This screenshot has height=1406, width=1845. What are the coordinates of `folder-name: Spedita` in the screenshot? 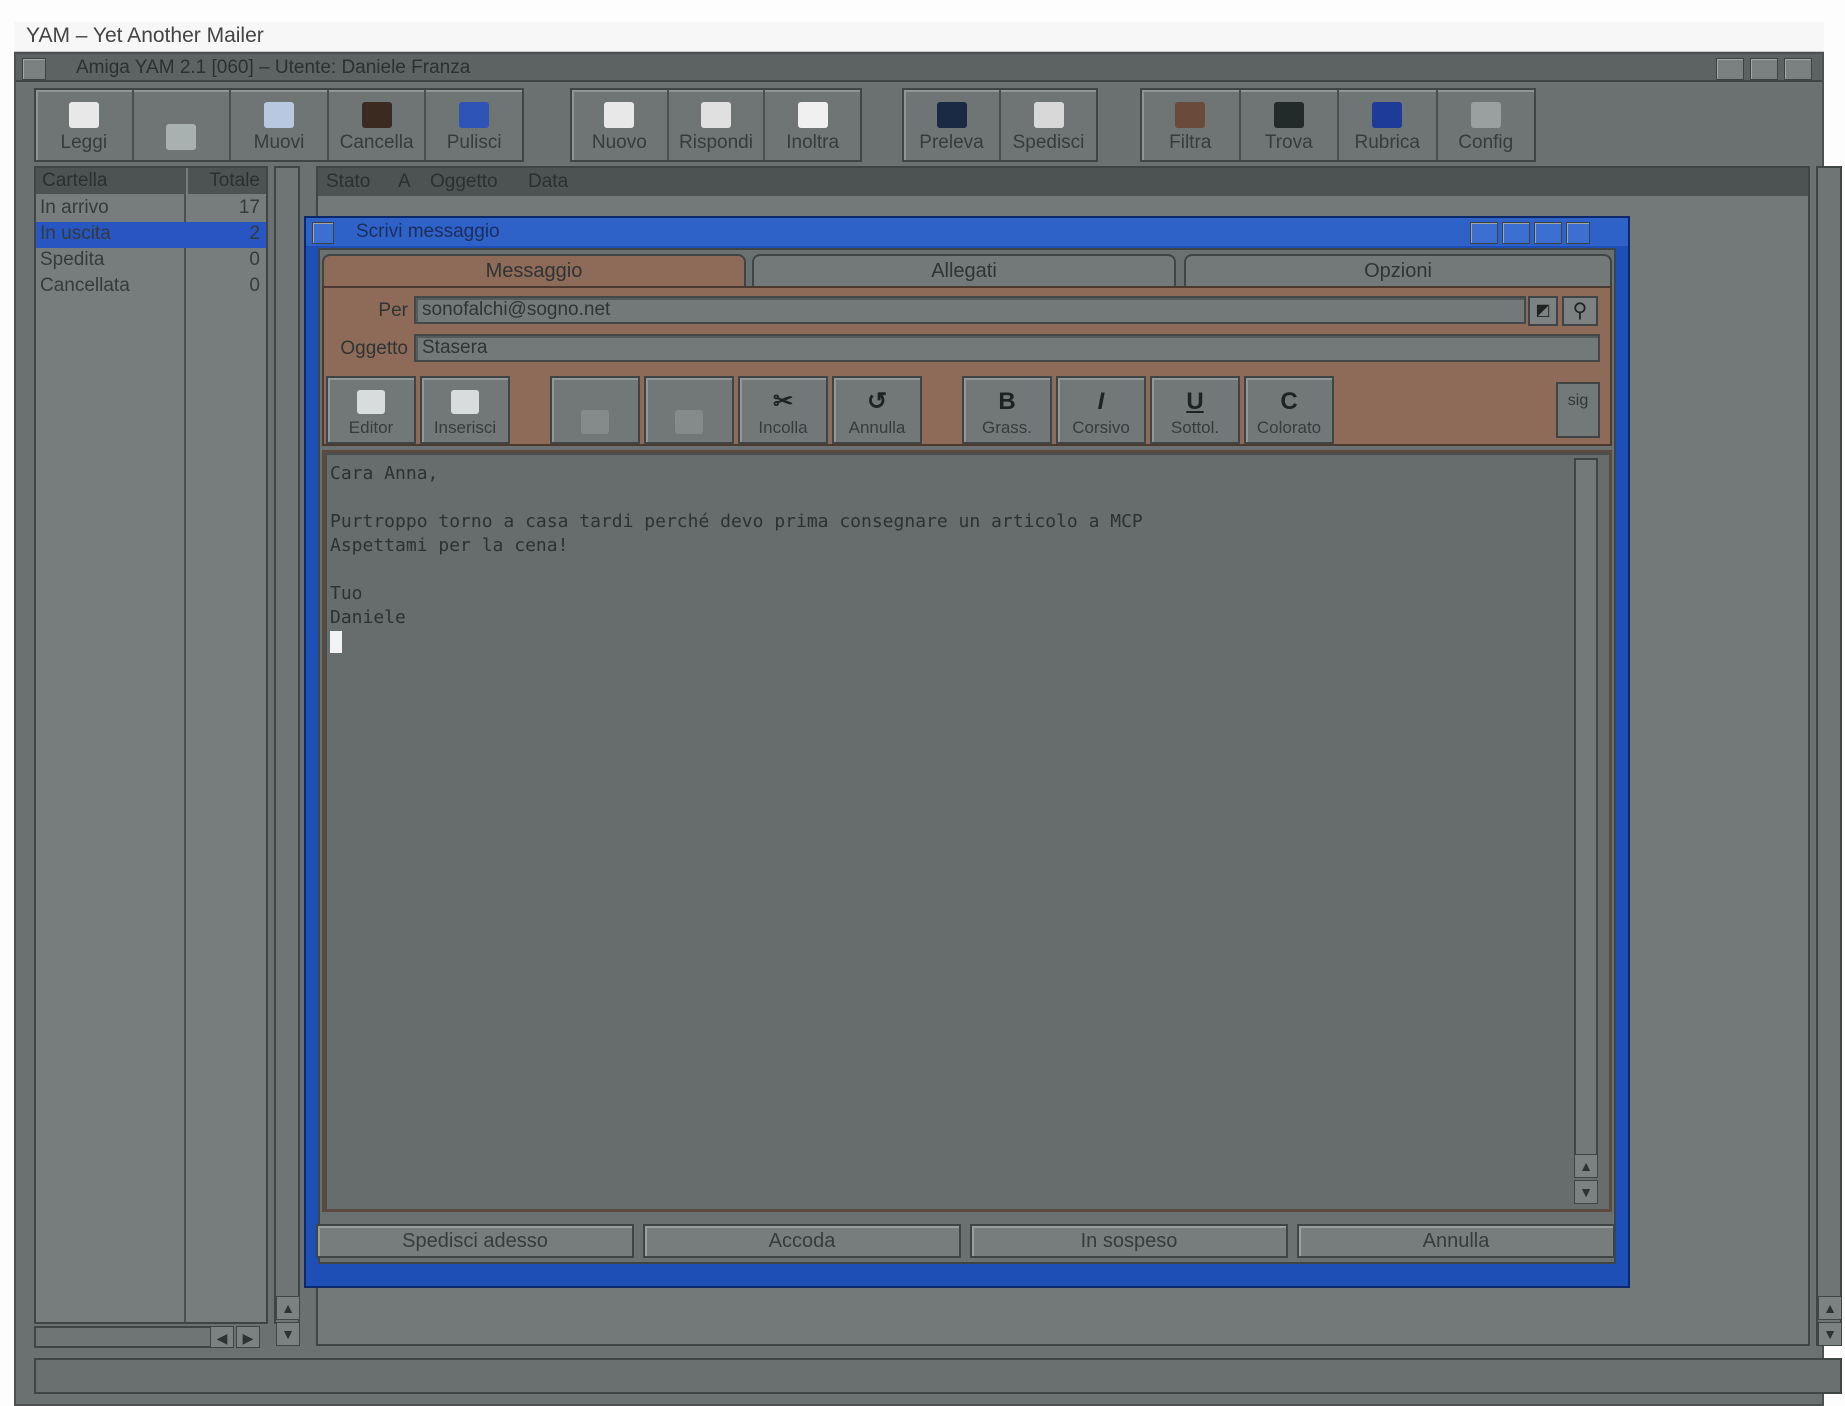 It's located at (72, 259).